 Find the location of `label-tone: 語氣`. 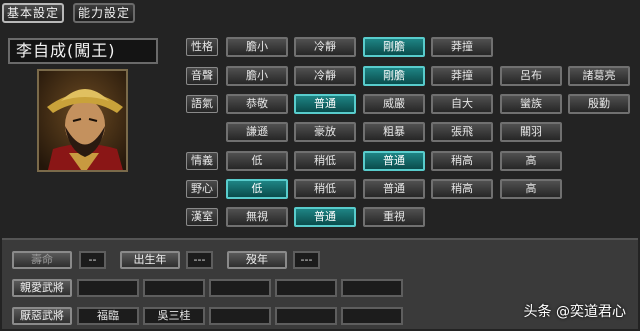

label-tone: 語氣 is located at coordinates (202, 104).